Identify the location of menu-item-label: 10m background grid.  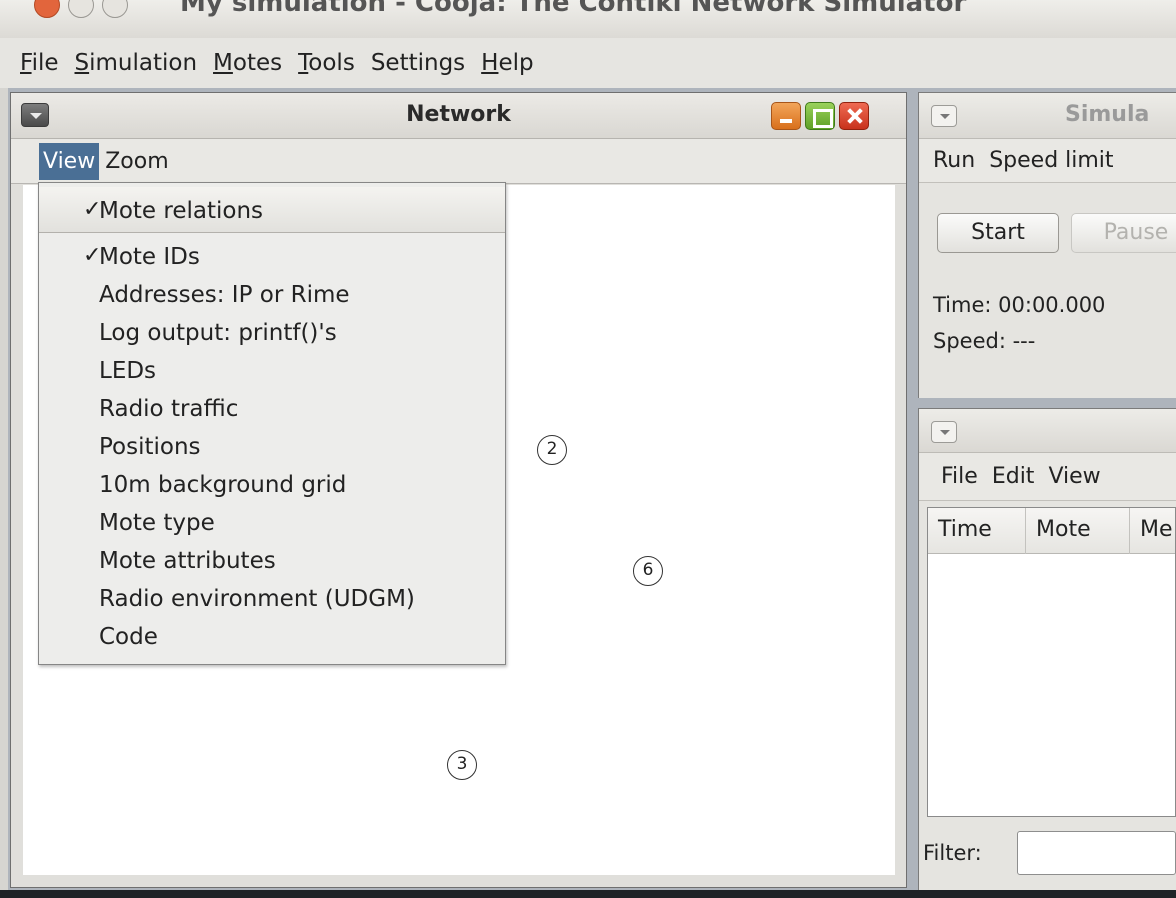
(223, 485).